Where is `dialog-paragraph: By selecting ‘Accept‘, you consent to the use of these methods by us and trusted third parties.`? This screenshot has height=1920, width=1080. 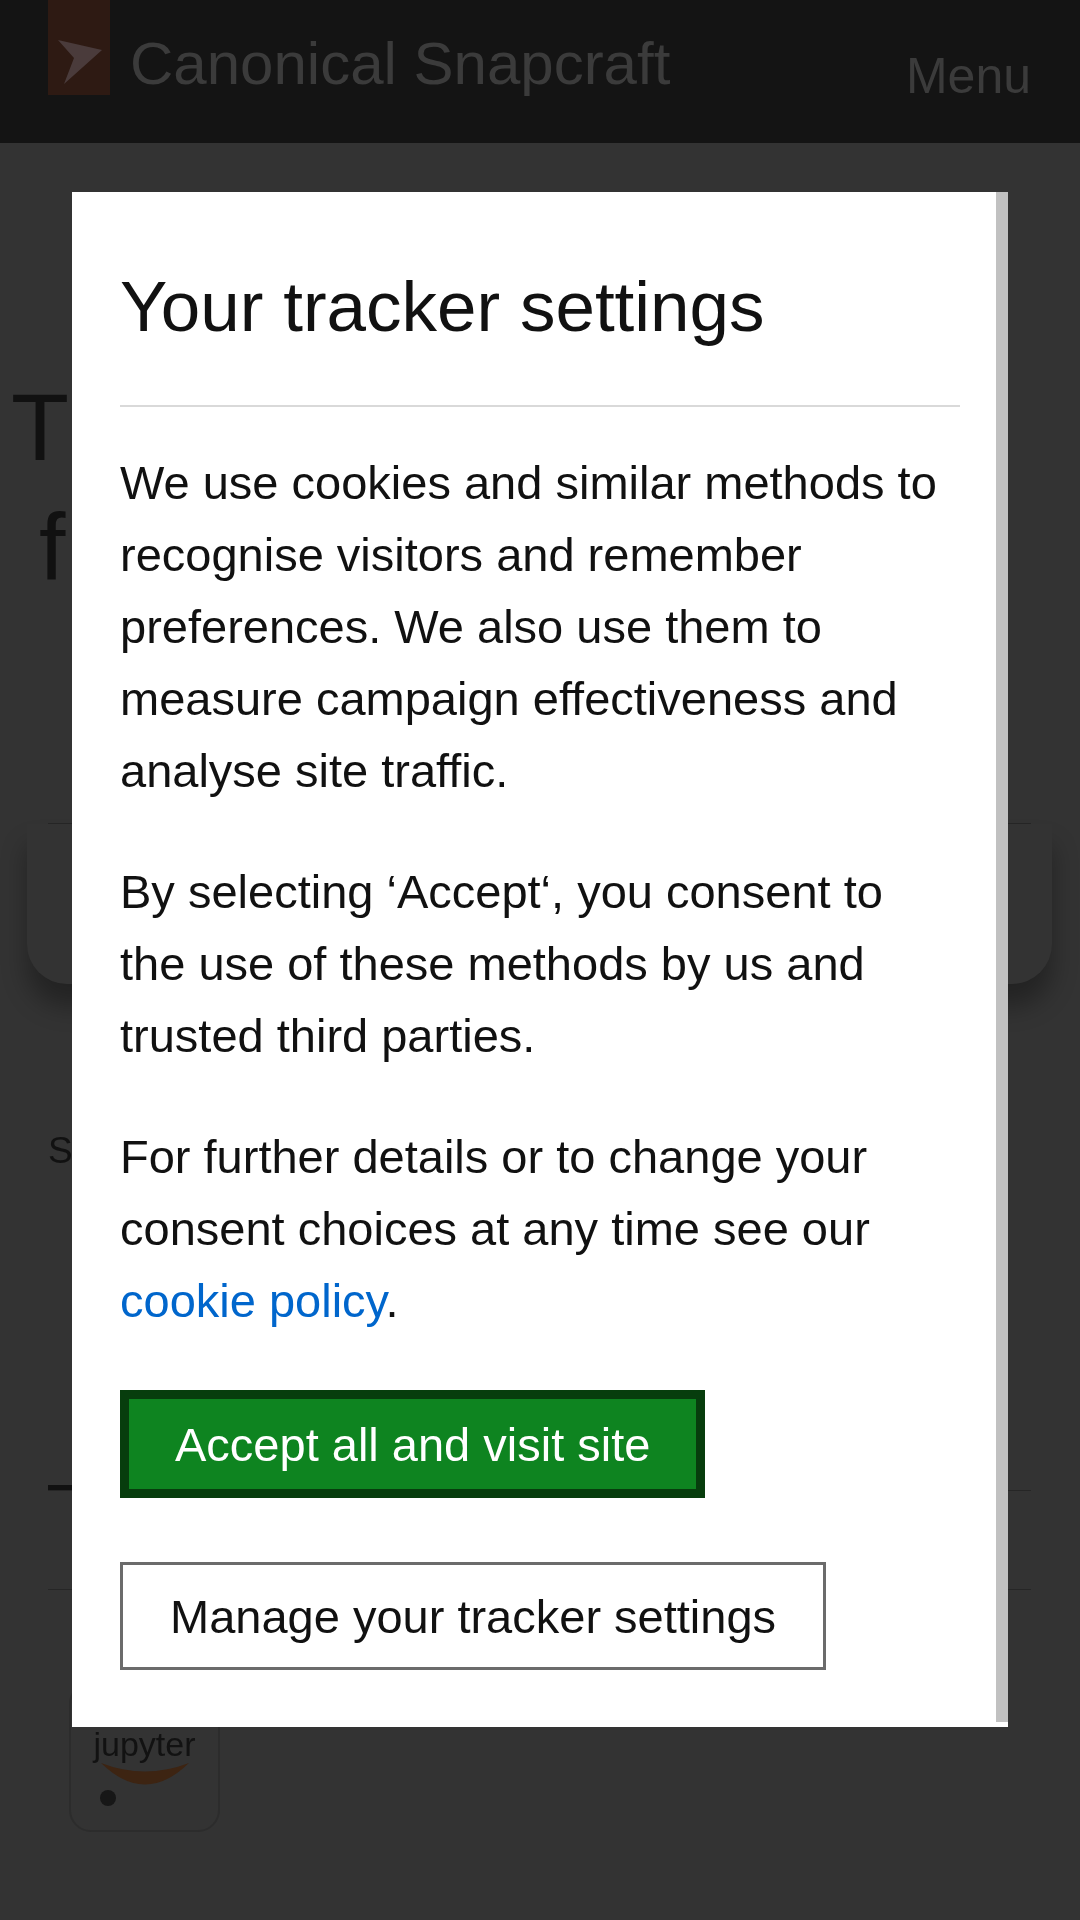 dialog-paragraph: By selecting ‘Accept‘, you consent to the use of these methods by us and trusted third parties. is located at coordinates (502, 964).